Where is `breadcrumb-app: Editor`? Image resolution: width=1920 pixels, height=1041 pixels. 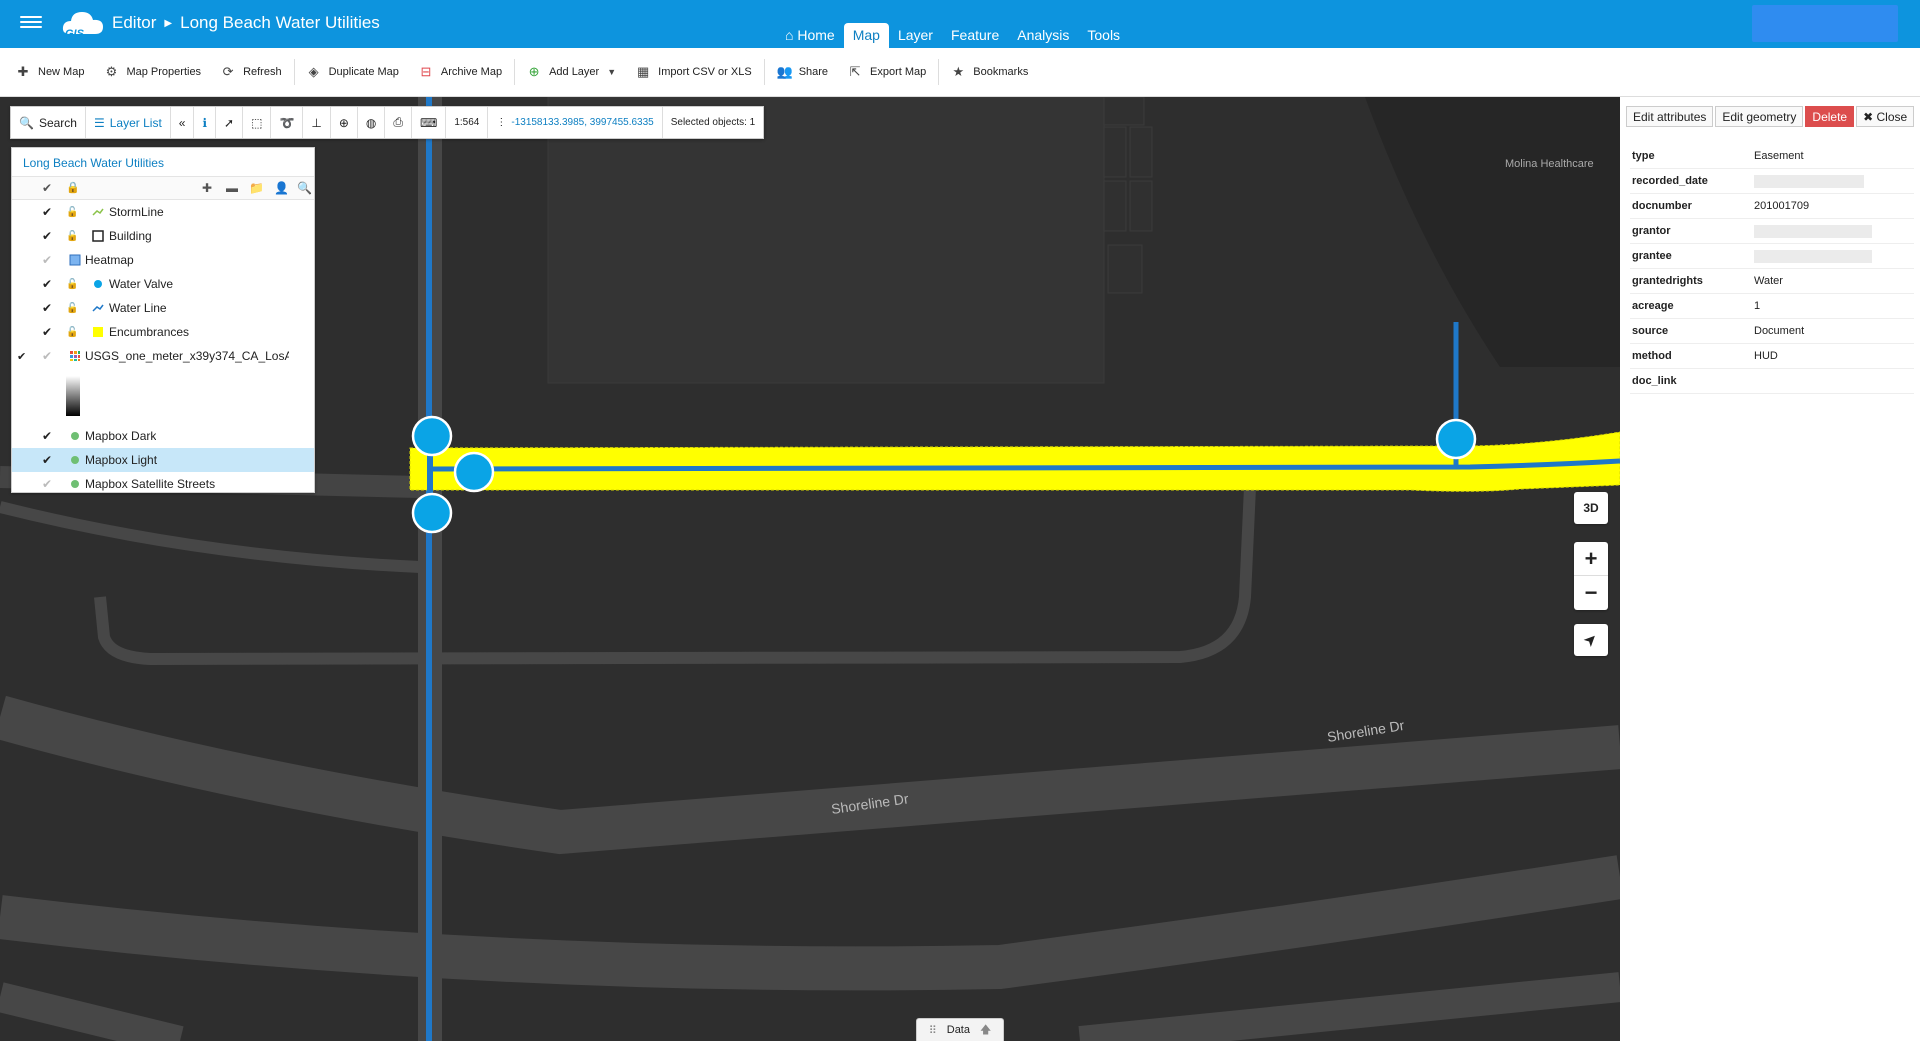
breadcrumb-app: Editor is located at coordinates (134, 23).